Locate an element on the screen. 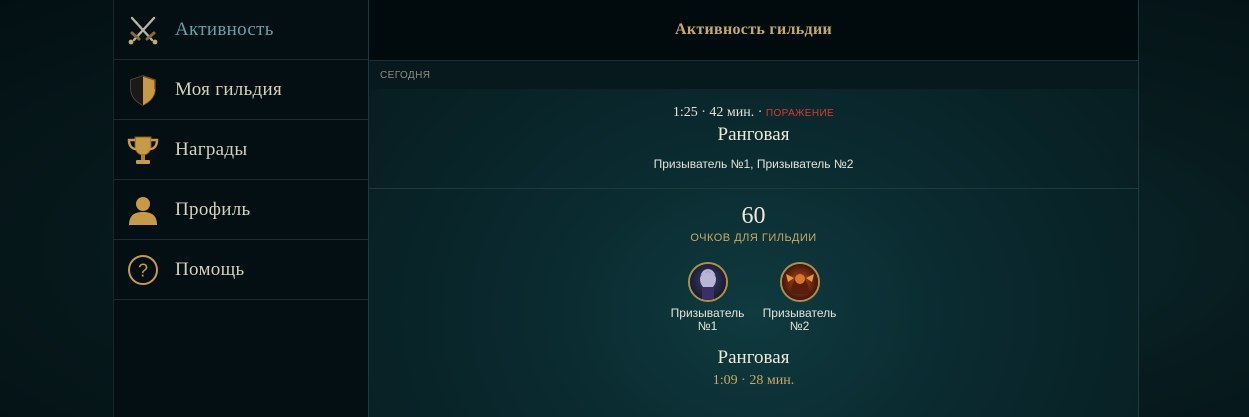 The height and width of the screenshot is (417, 1249). sidebar-item-my-guild: Моя гильдия is located at coordinates (241, 90).